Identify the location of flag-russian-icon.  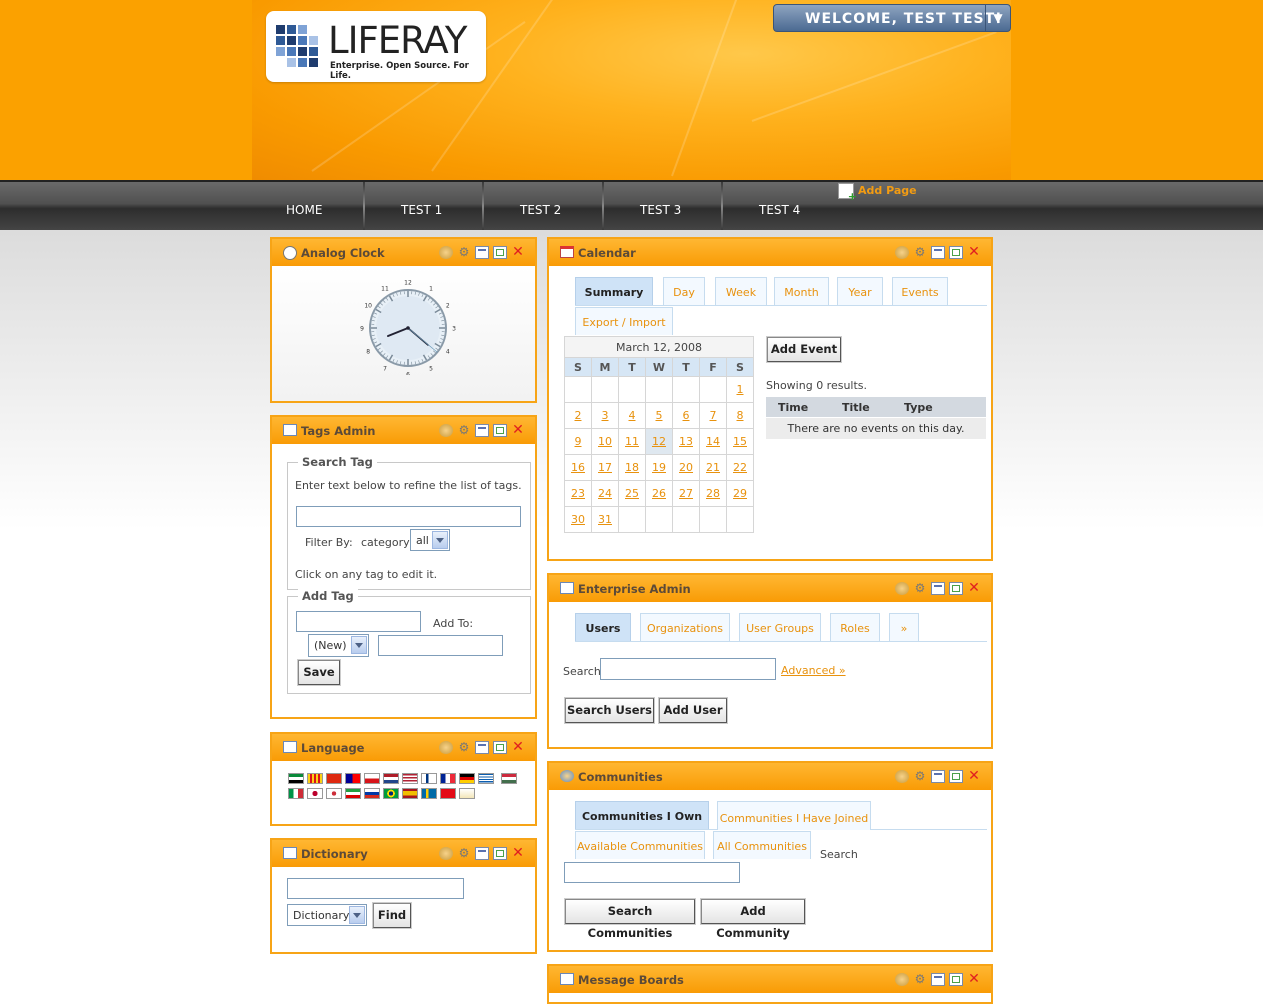
(372, 793).